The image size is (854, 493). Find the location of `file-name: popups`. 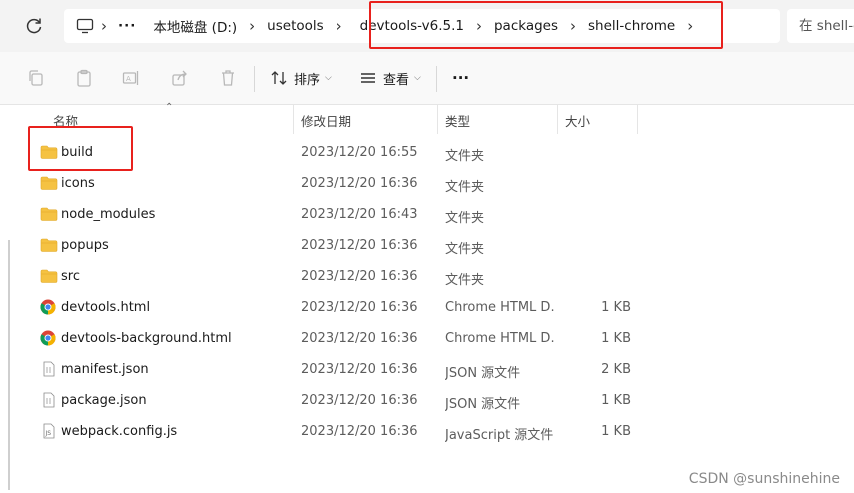

file-name: popups is located at coordinates (85, 245).